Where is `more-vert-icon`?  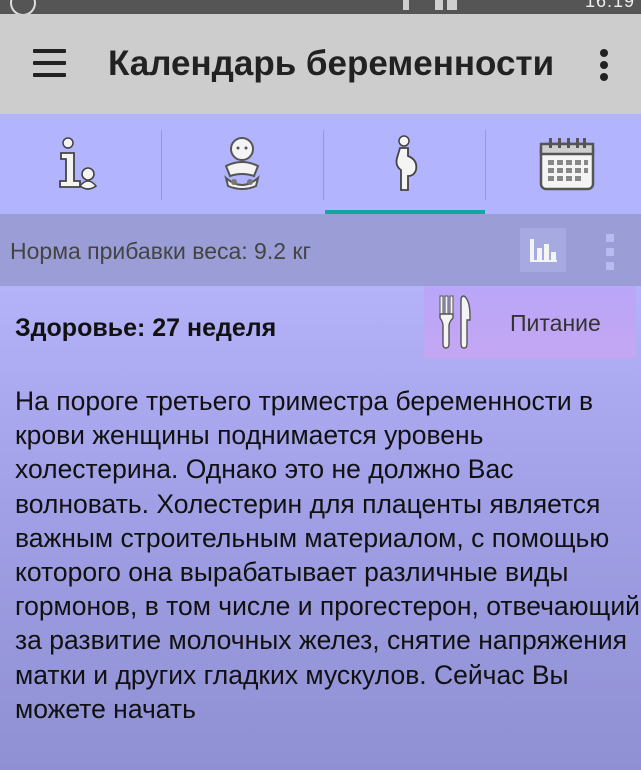 more-vert-icon is located at coordinates (604, 65).